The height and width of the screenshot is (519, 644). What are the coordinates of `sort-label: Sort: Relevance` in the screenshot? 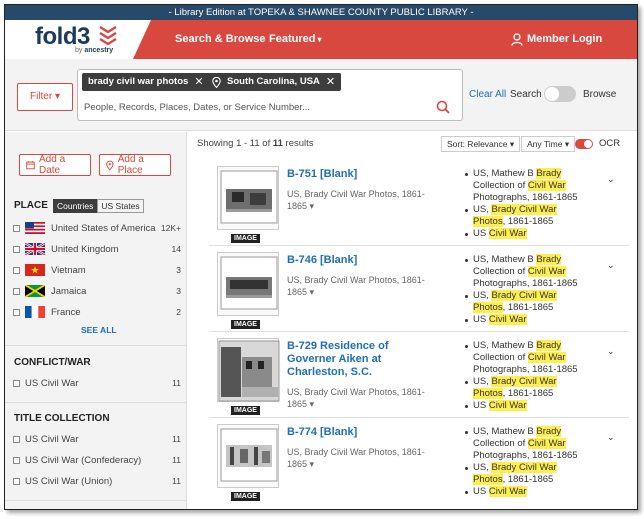 It's located at (477, 144).